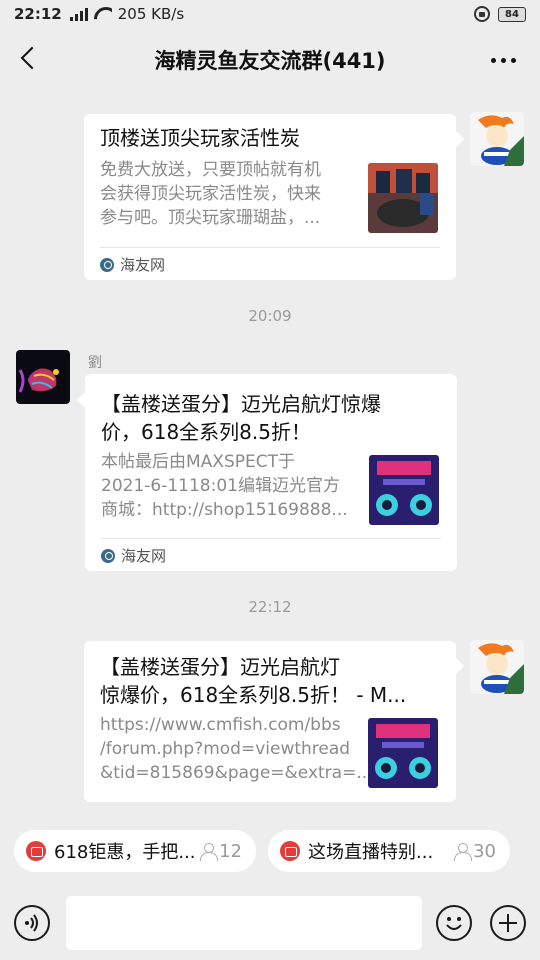  What do you see at coordinates (221, 851) in the screenshot?
I see `viewer-count: 12` at bounding box center [221, 851].